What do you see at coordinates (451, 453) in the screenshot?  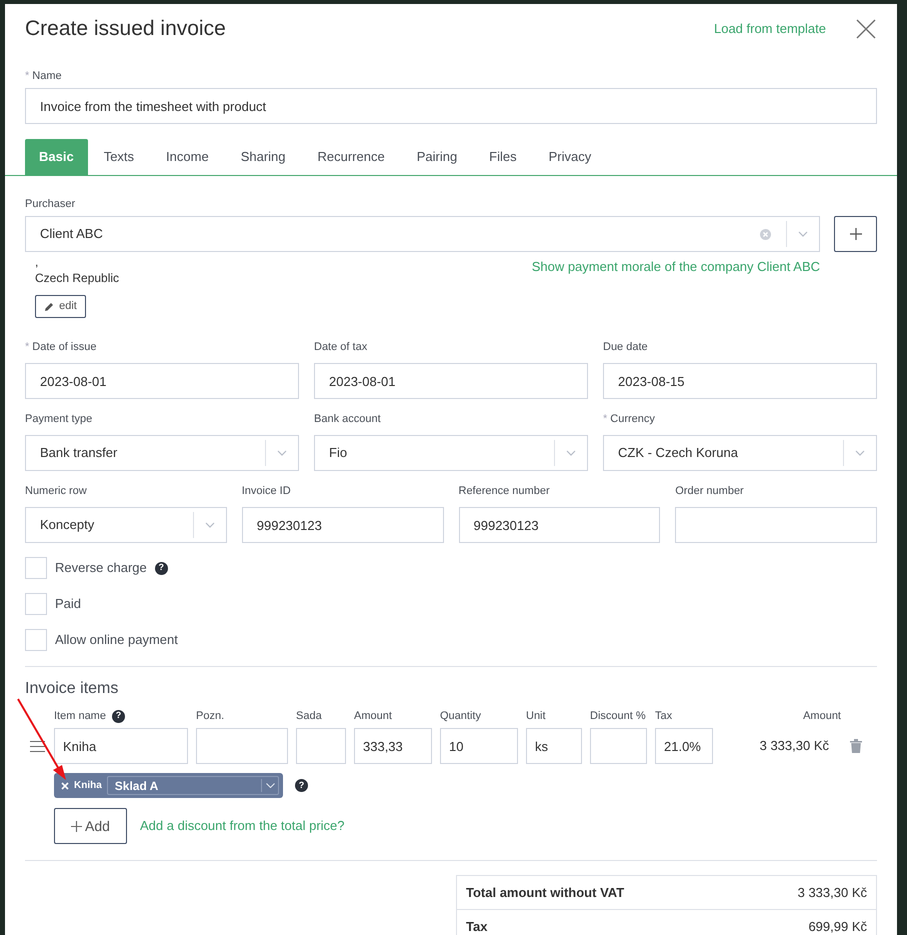 I see `select-field: Fio` at bounding box center [451, 453].